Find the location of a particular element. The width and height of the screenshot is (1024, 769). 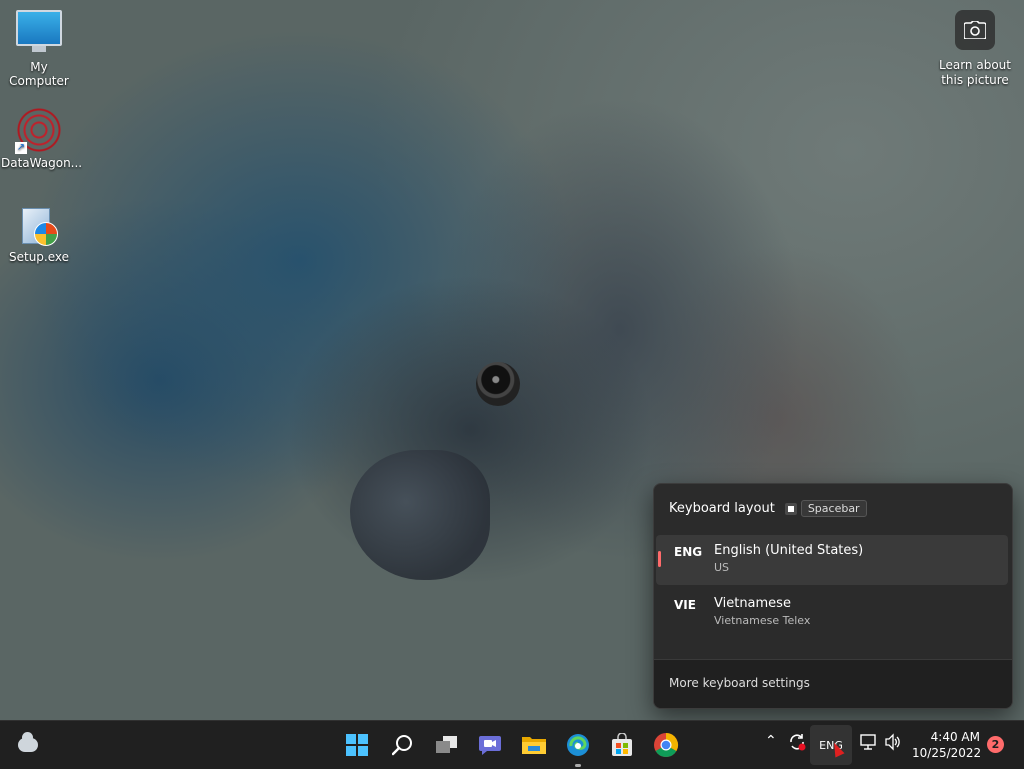

setup-installer-icon is located at coordinates (39, 225).